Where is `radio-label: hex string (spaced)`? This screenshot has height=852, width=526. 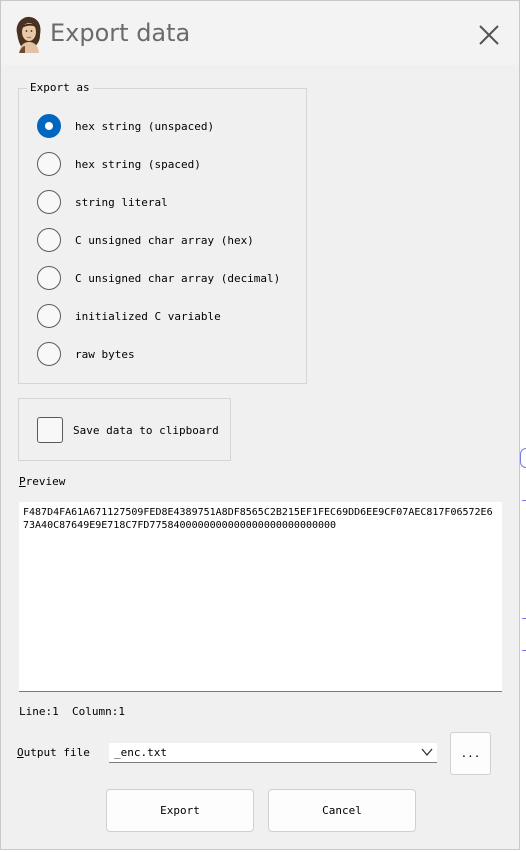 radio-label: hex string (spaced) is located at coordinates (138, 164).